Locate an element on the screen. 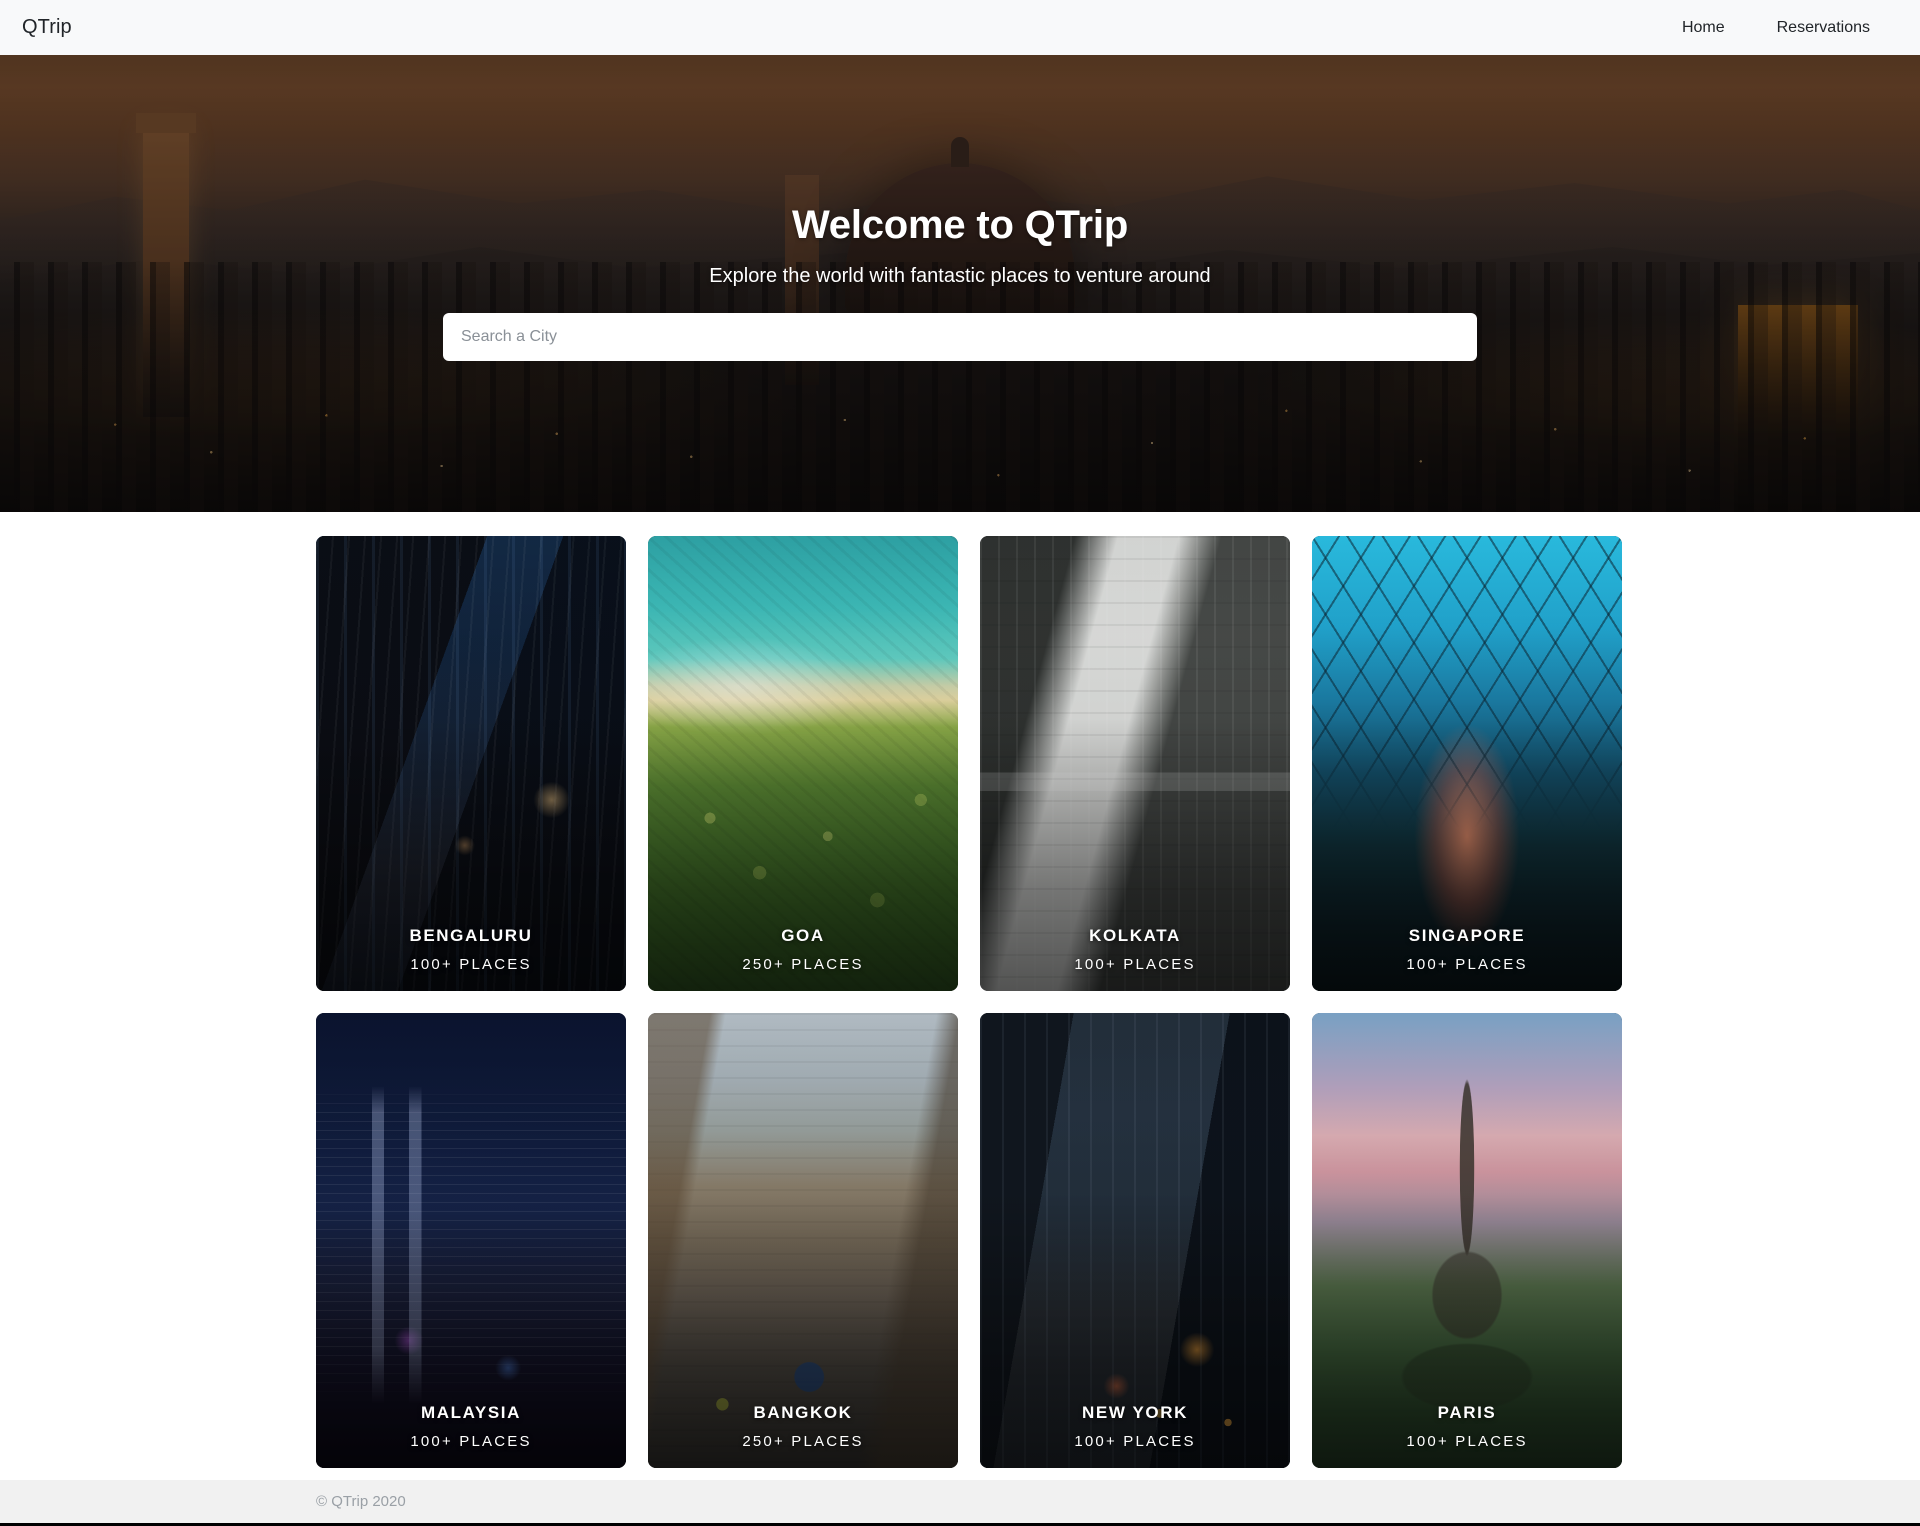 The height and width of the screenshot is (1526, 1920). city-card-goa: GOA 250+ PLACES is located at coordinates (803, 763).